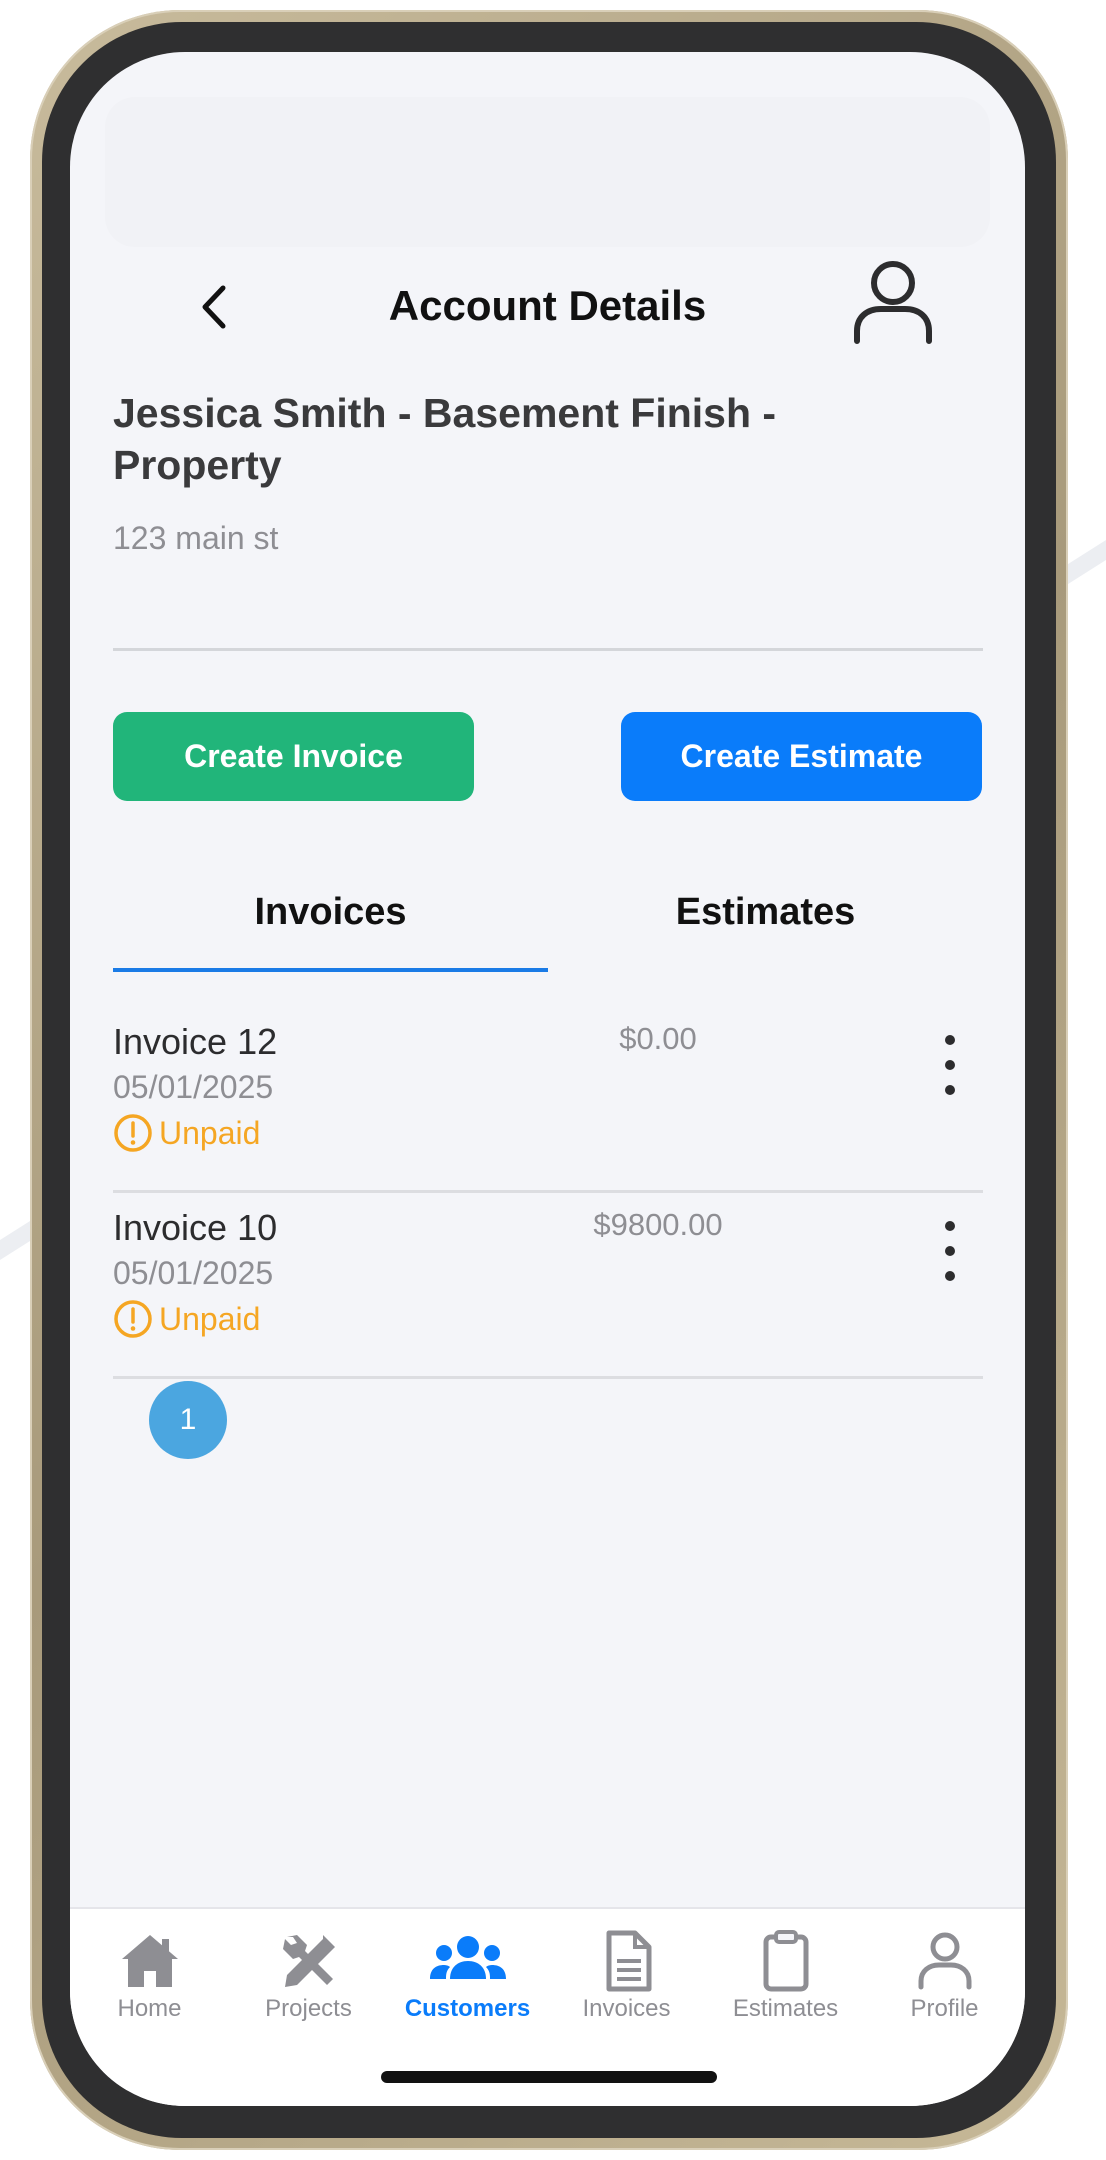 The image size is (1106, 2160). Describe the element at coordinates (548, 1377) in the screenshot. I see `row-divider` at that location.